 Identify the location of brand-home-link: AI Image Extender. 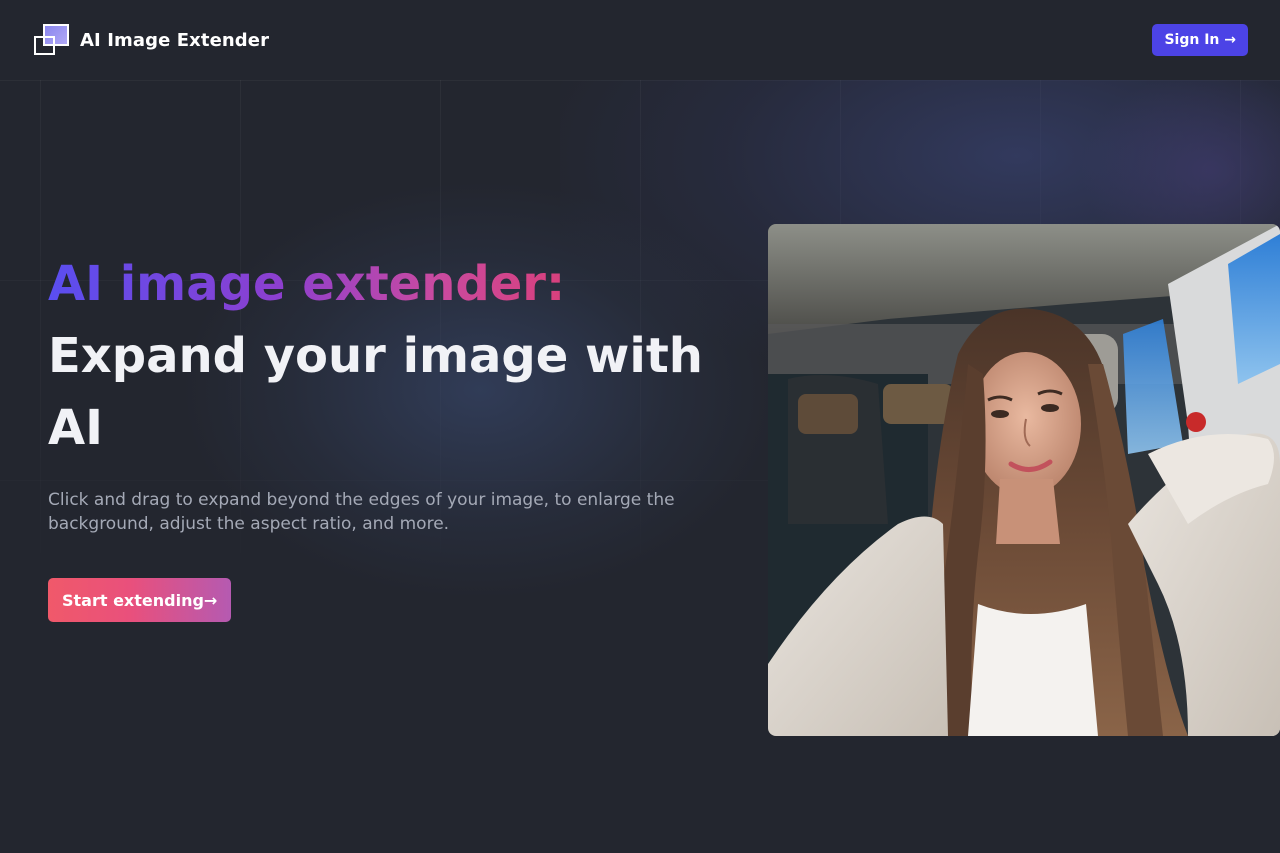
(151, 40).